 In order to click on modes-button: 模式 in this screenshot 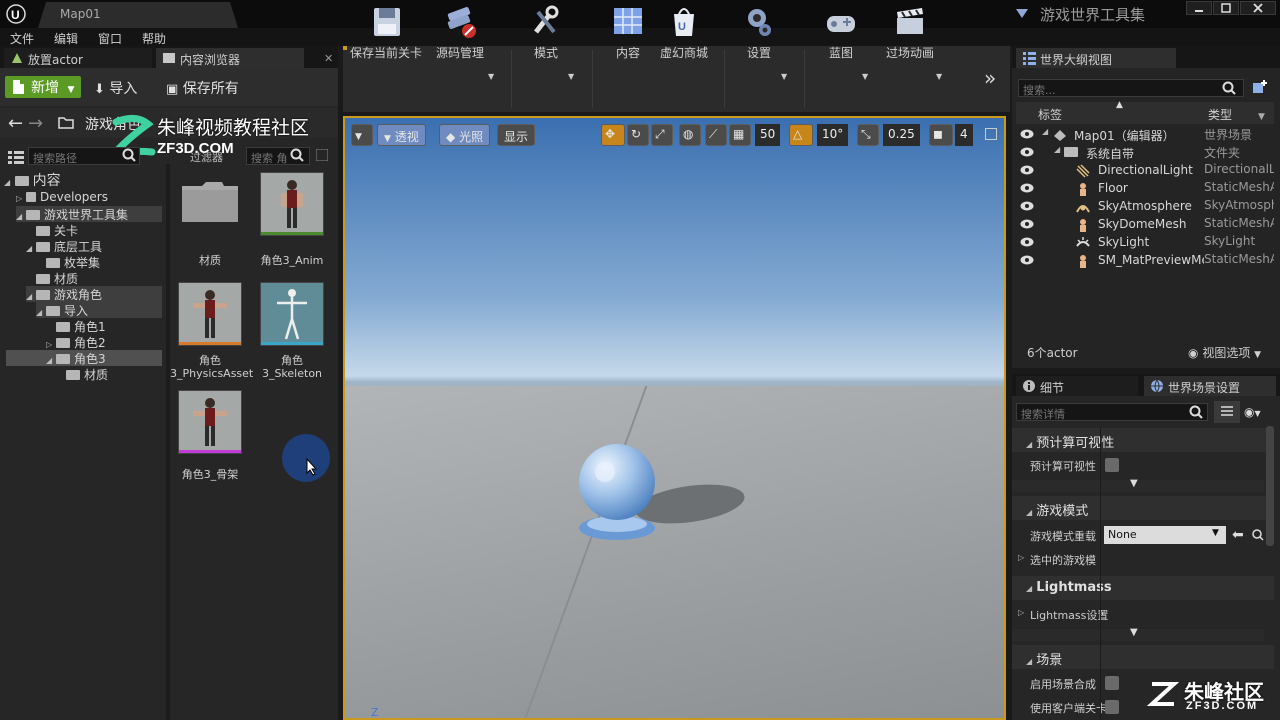, I will do `click(546, 32)`.